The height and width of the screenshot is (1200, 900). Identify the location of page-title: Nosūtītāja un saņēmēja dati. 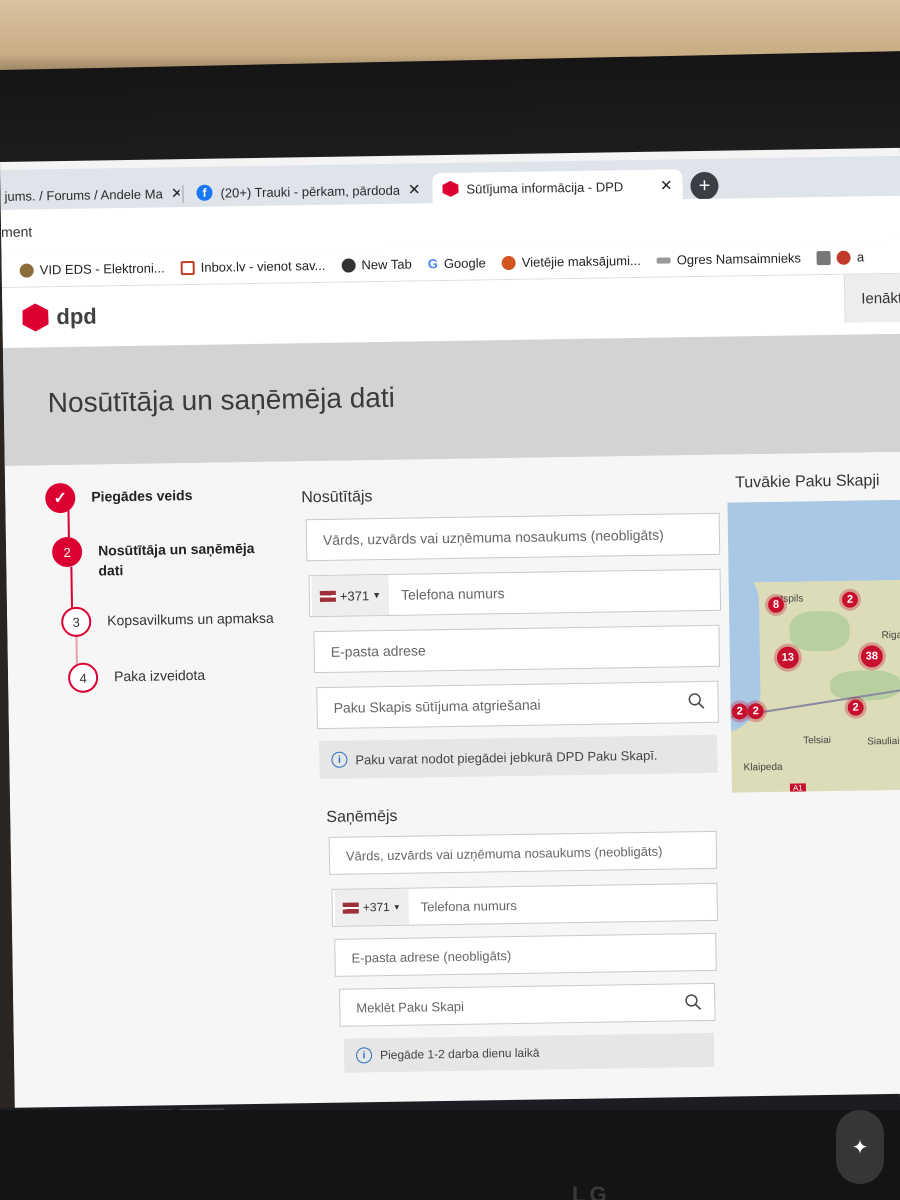
(221, 400).